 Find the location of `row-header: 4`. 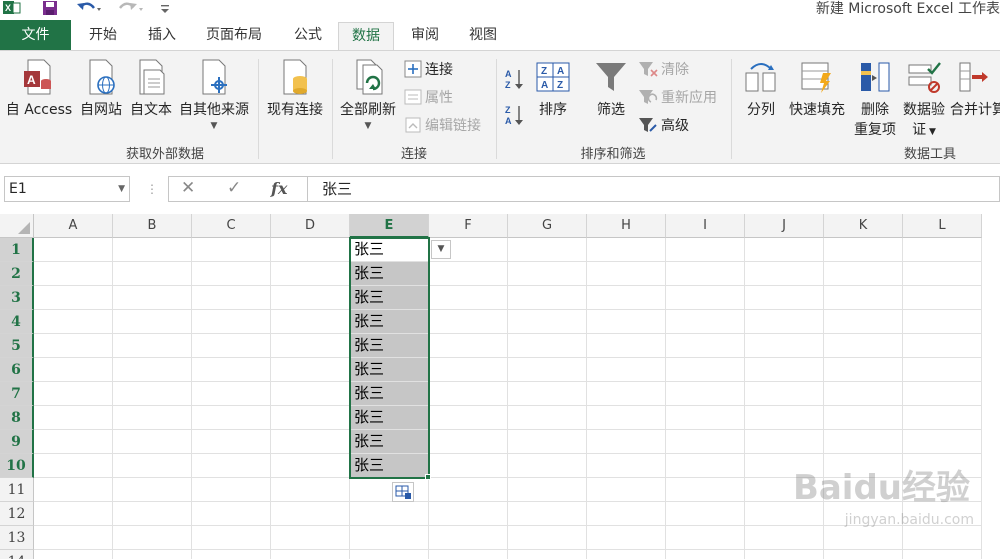

row-header: 4 is located at coordinates (17, 322).